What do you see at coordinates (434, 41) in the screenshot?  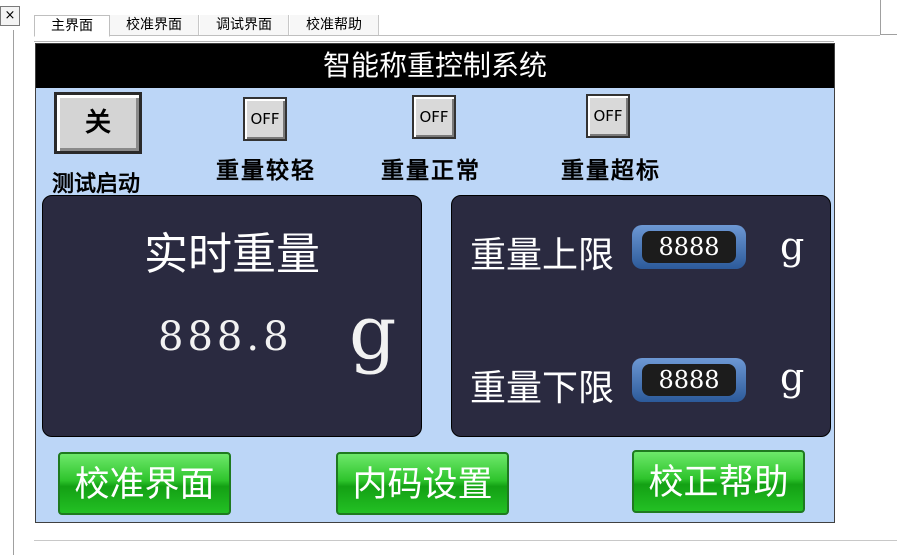 I see `canvas-divider` at bounding box center [434, 41].